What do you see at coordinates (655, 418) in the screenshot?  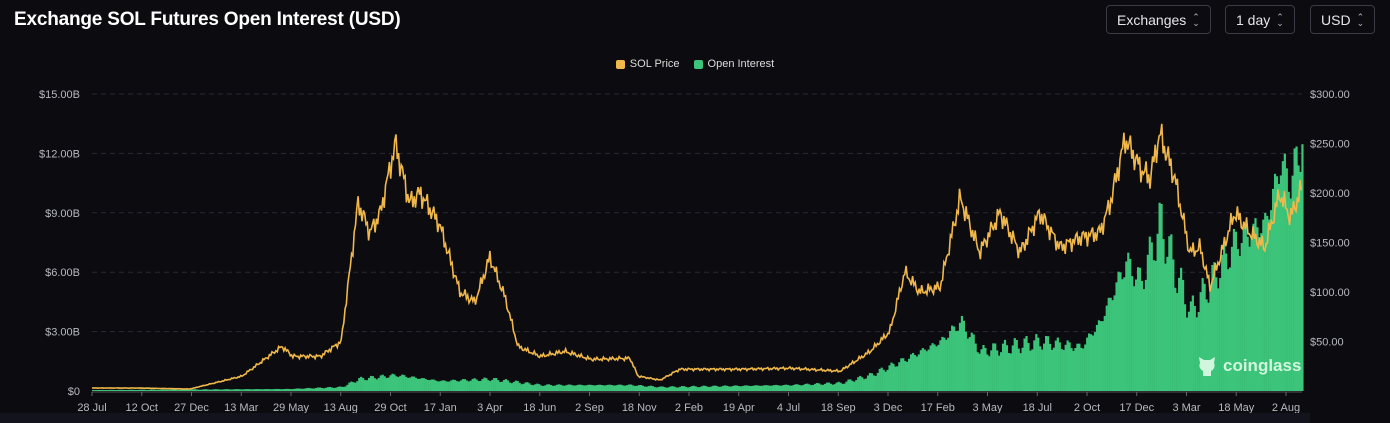 I see `range-scrollbar` at bounding box center [655, 418].